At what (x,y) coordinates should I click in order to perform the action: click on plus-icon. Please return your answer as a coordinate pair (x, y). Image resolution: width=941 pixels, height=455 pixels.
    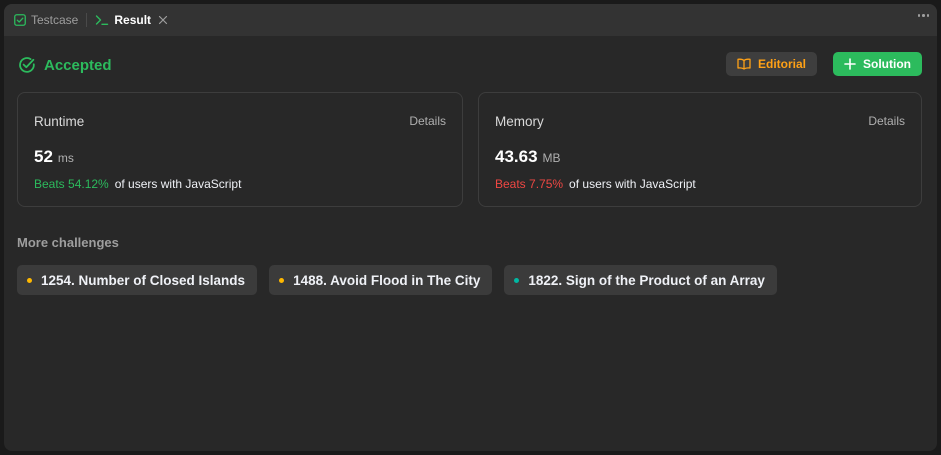
    Looking at the image, I should click on (850, 64).